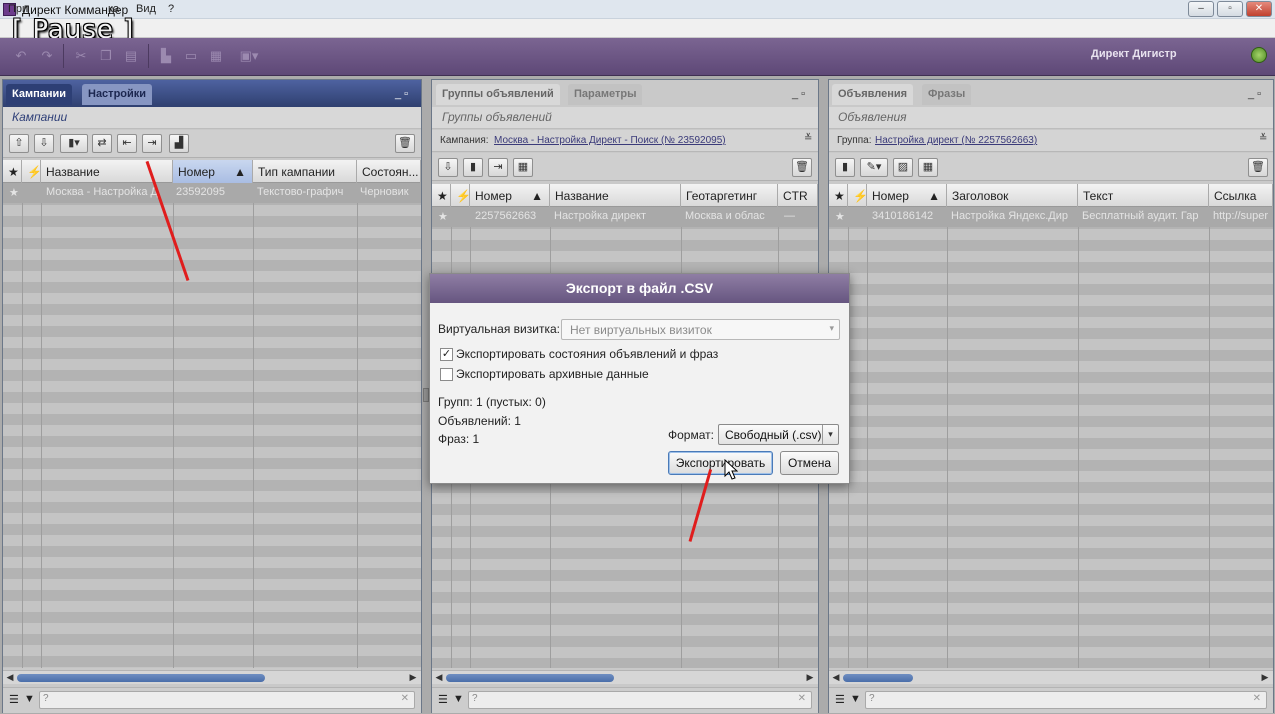 This screenshot has height=714, width=1275. What do you see at coordinates (191, 56) in the screenshot?
I see `columns-icon: ▭` at bounding box center [191, 56].